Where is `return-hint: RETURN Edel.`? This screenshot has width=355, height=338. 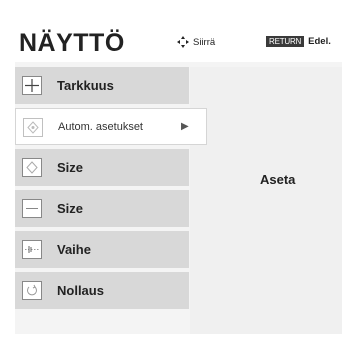
return-hint: RETURN Edel. is located at coordinates (298, 41).